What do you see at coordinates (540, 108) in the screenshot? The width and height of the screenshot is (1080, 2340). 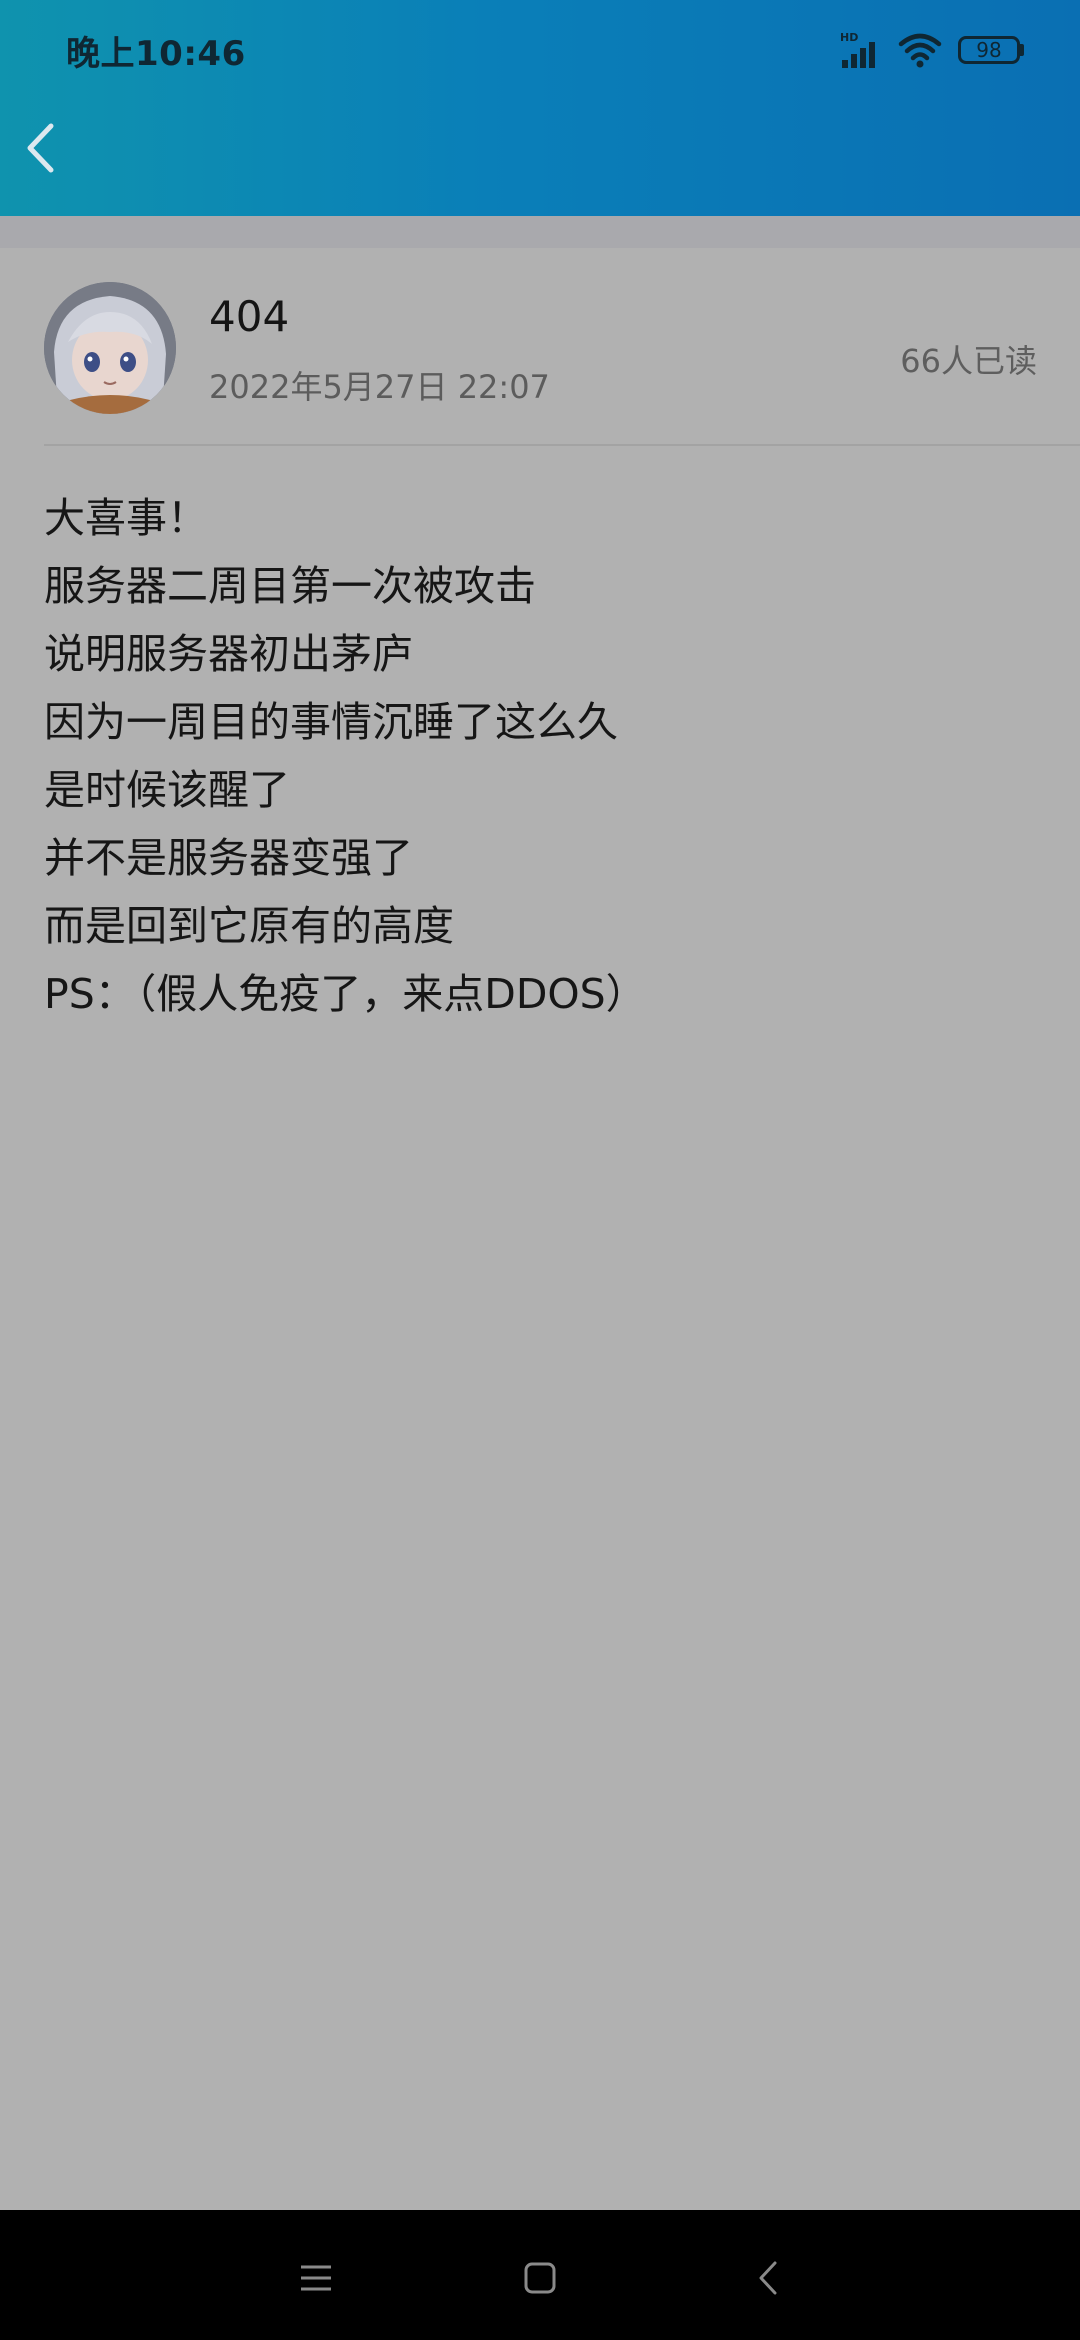 I see `app-header: 晚上10:46 HD 98` at bounding box center [540, 108].